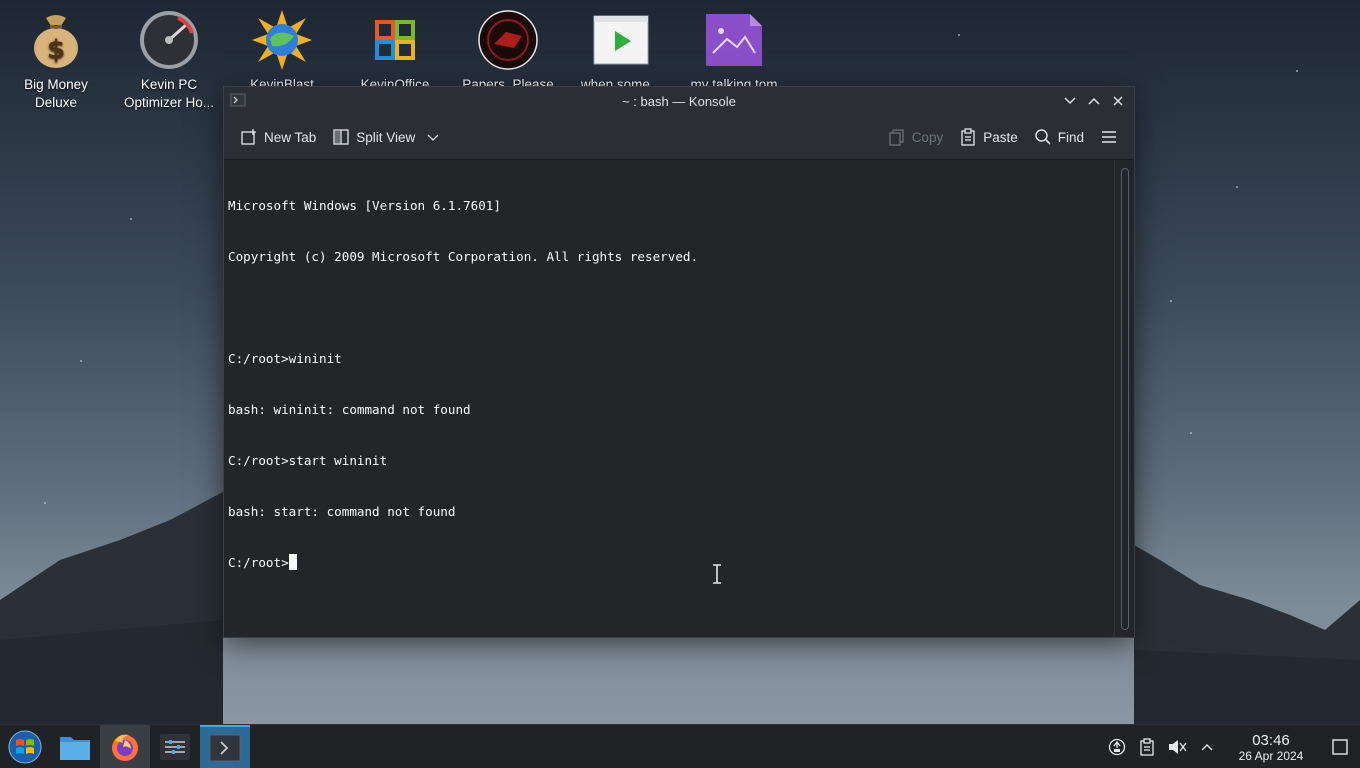  I want to click on hamburger-menu-button, so click(1109, 137).